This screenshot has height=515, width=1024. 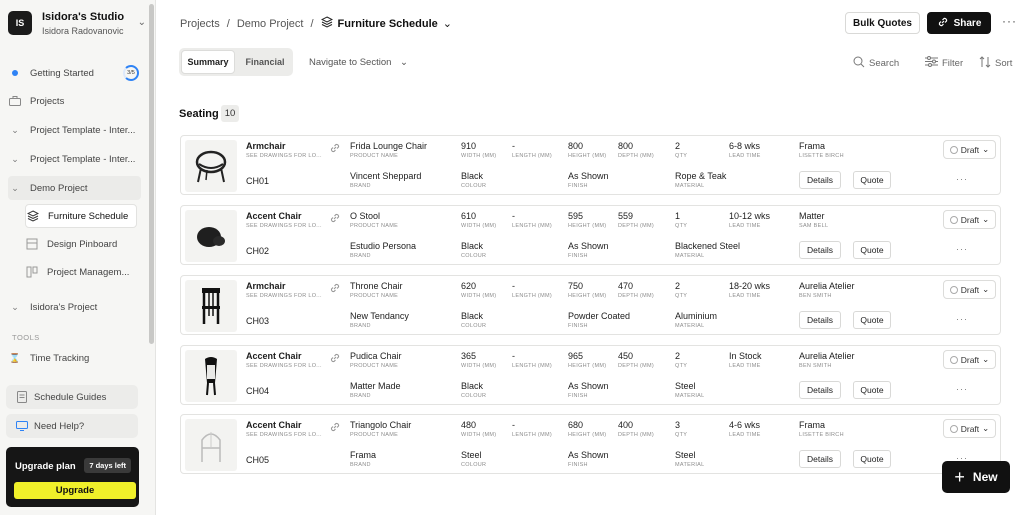 What do you see at coordinates (478, 220) in the screenshot?
I see `width: 610 WIDTH (MM)` at bounding box center [478, 220].